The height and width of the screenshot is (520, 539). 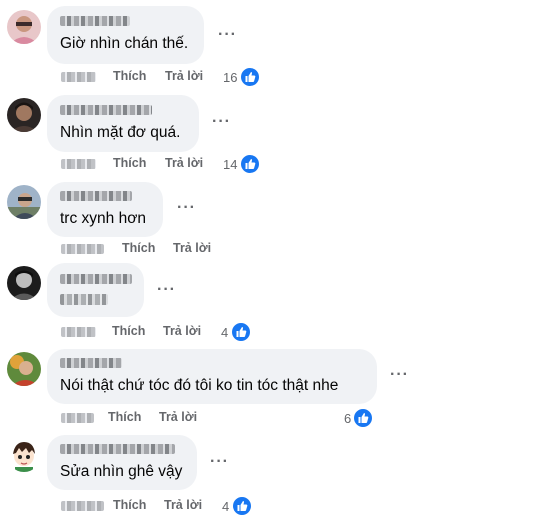 I want to click on person-photo-pink-icon, so click(x=24, y=27).